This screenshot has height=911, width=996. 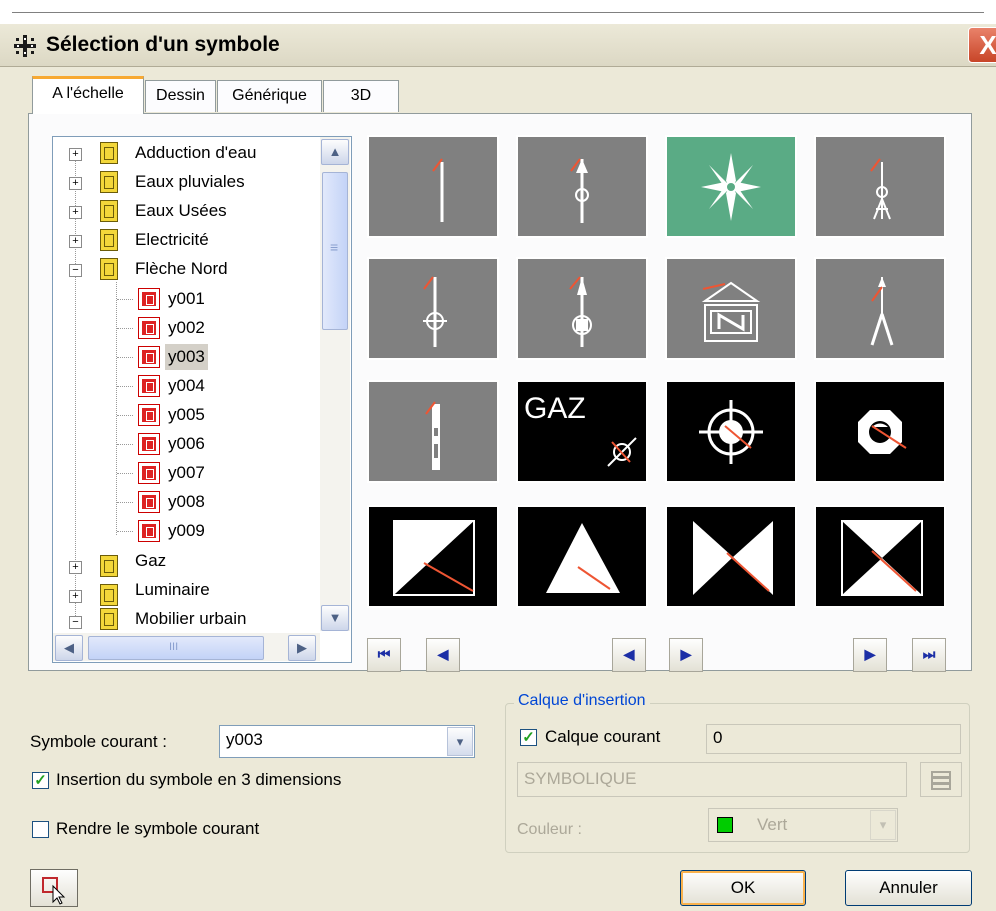 What do you see at coordinates (244, 739) in the screenshot?
I see `current-symbol-value: y003` at bounding box center [244, 739].